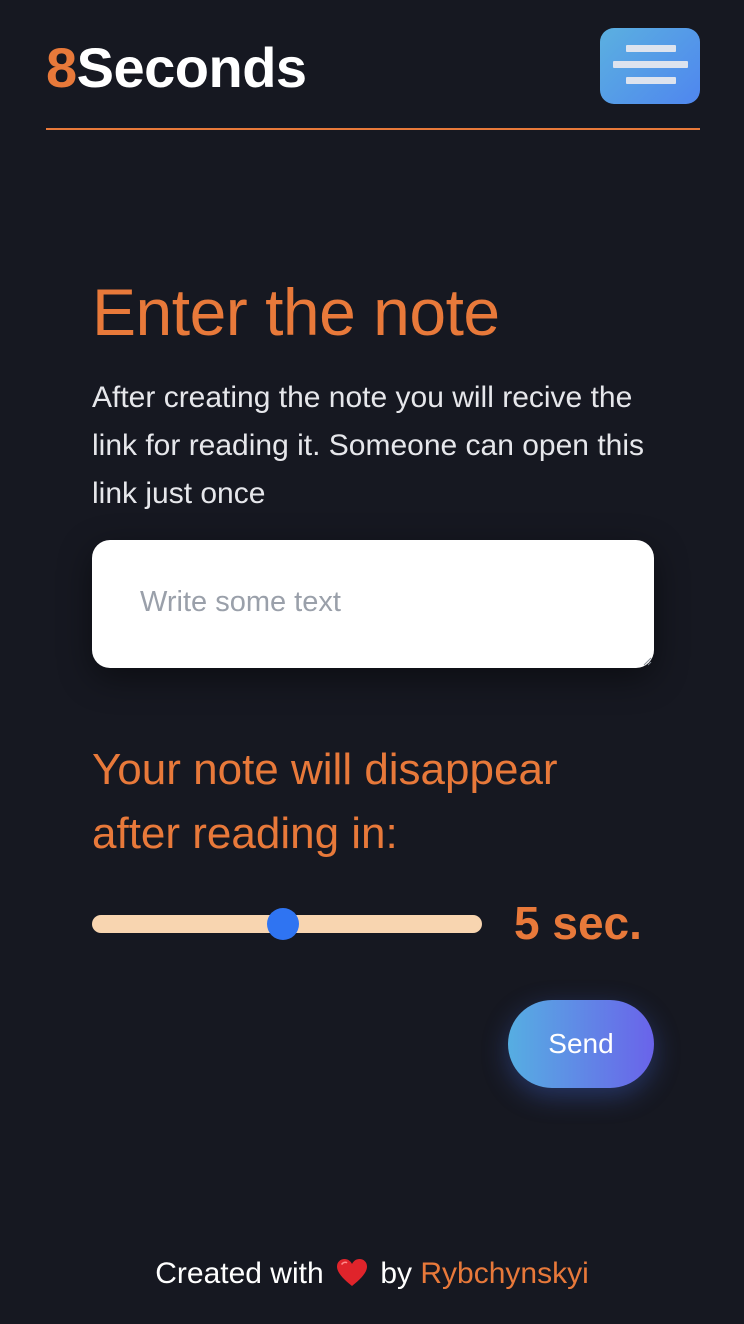 The width and height of the screenshot is (744, 1324). Describe the element at coordinates (373, 604) in the screenshot. I see `note-input` at that location.